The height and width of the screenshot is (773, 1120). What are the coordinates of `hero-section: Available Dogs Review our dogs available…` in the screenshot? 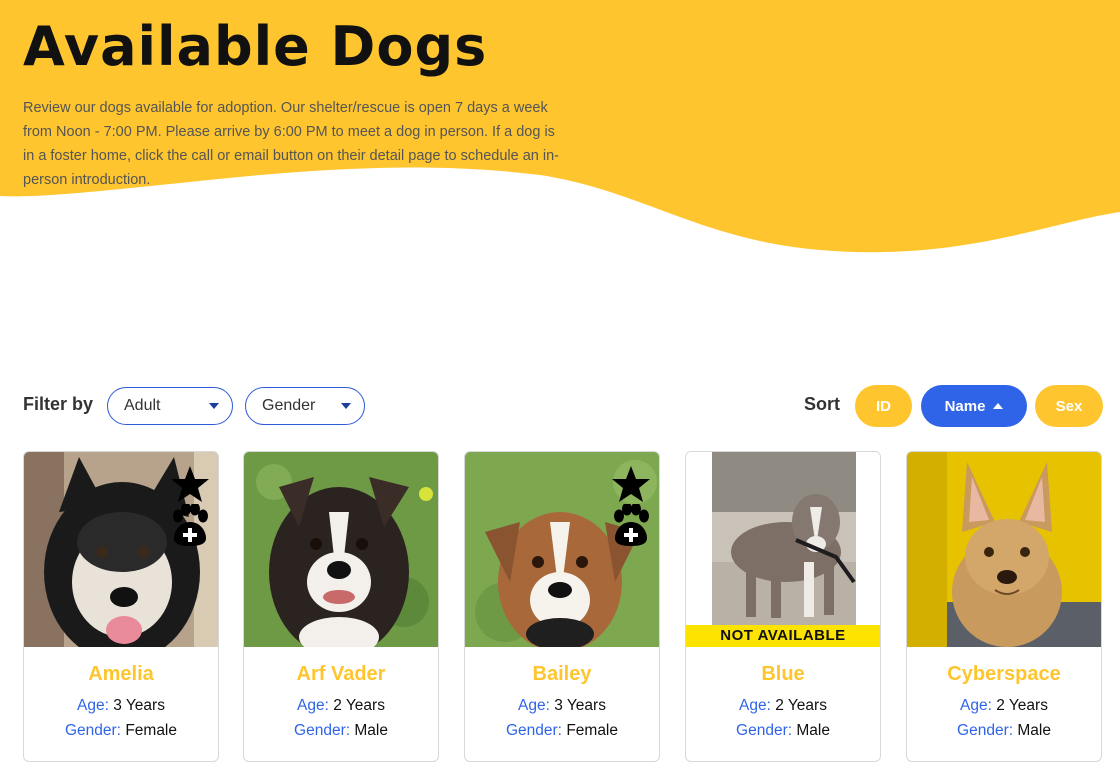 It's located at (303, 103).